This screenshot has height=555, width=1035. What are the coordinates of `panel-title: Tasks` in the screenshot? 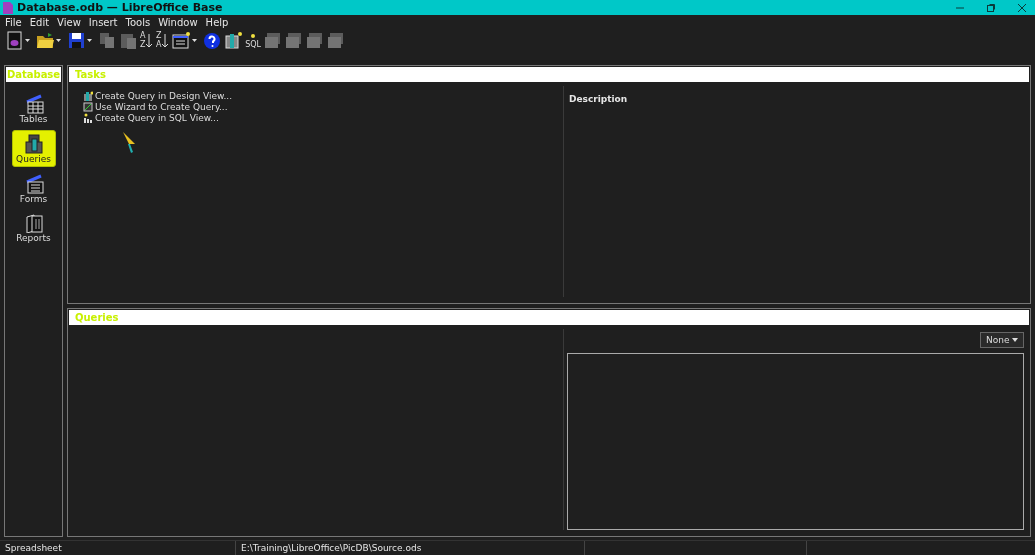 It's located at (90, 74).